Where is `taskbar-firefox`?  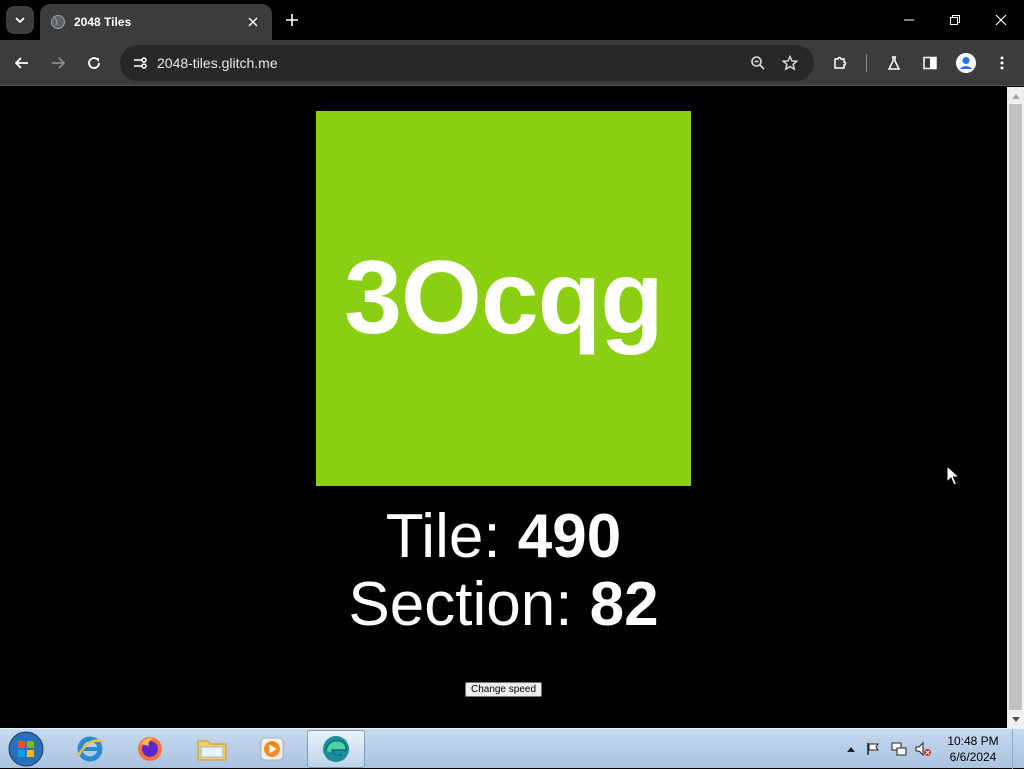
taskbar-firefox is located at coordinates (150, 749).